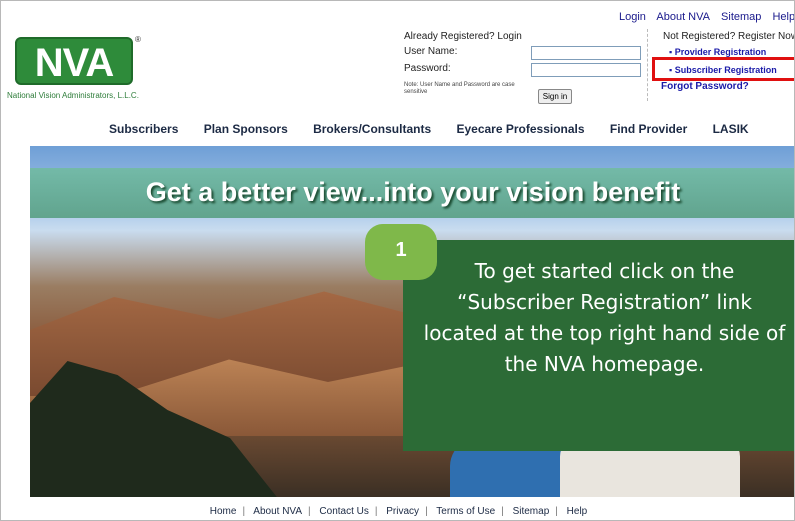  What do you see at coordinates (277, 511) in the screenshot?
I see `footer-about: About NVA` at bounding box center [277, 511].